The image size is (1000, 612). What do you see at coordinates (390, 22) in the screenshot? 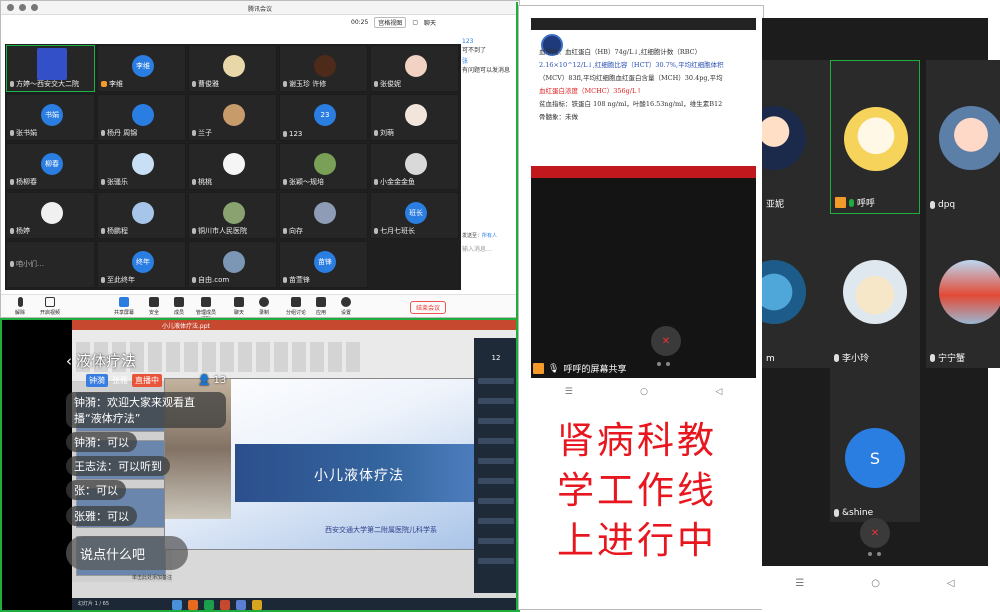
I see `view-select: 宫格视图` at bounding box center [390, 22].